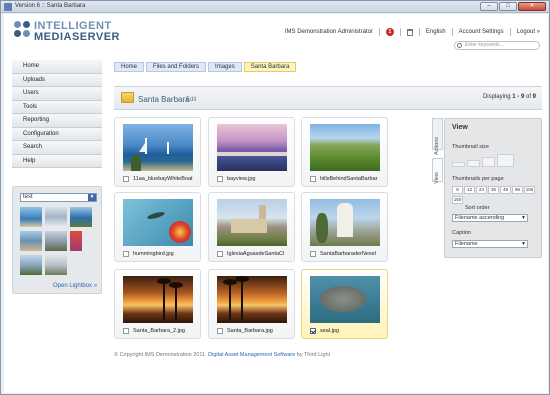 The height and width of the screenshot is (395, 550). Describe the element at coordinates (469, 190) in the screenshot. I see `per-page-option: 12` at that location.